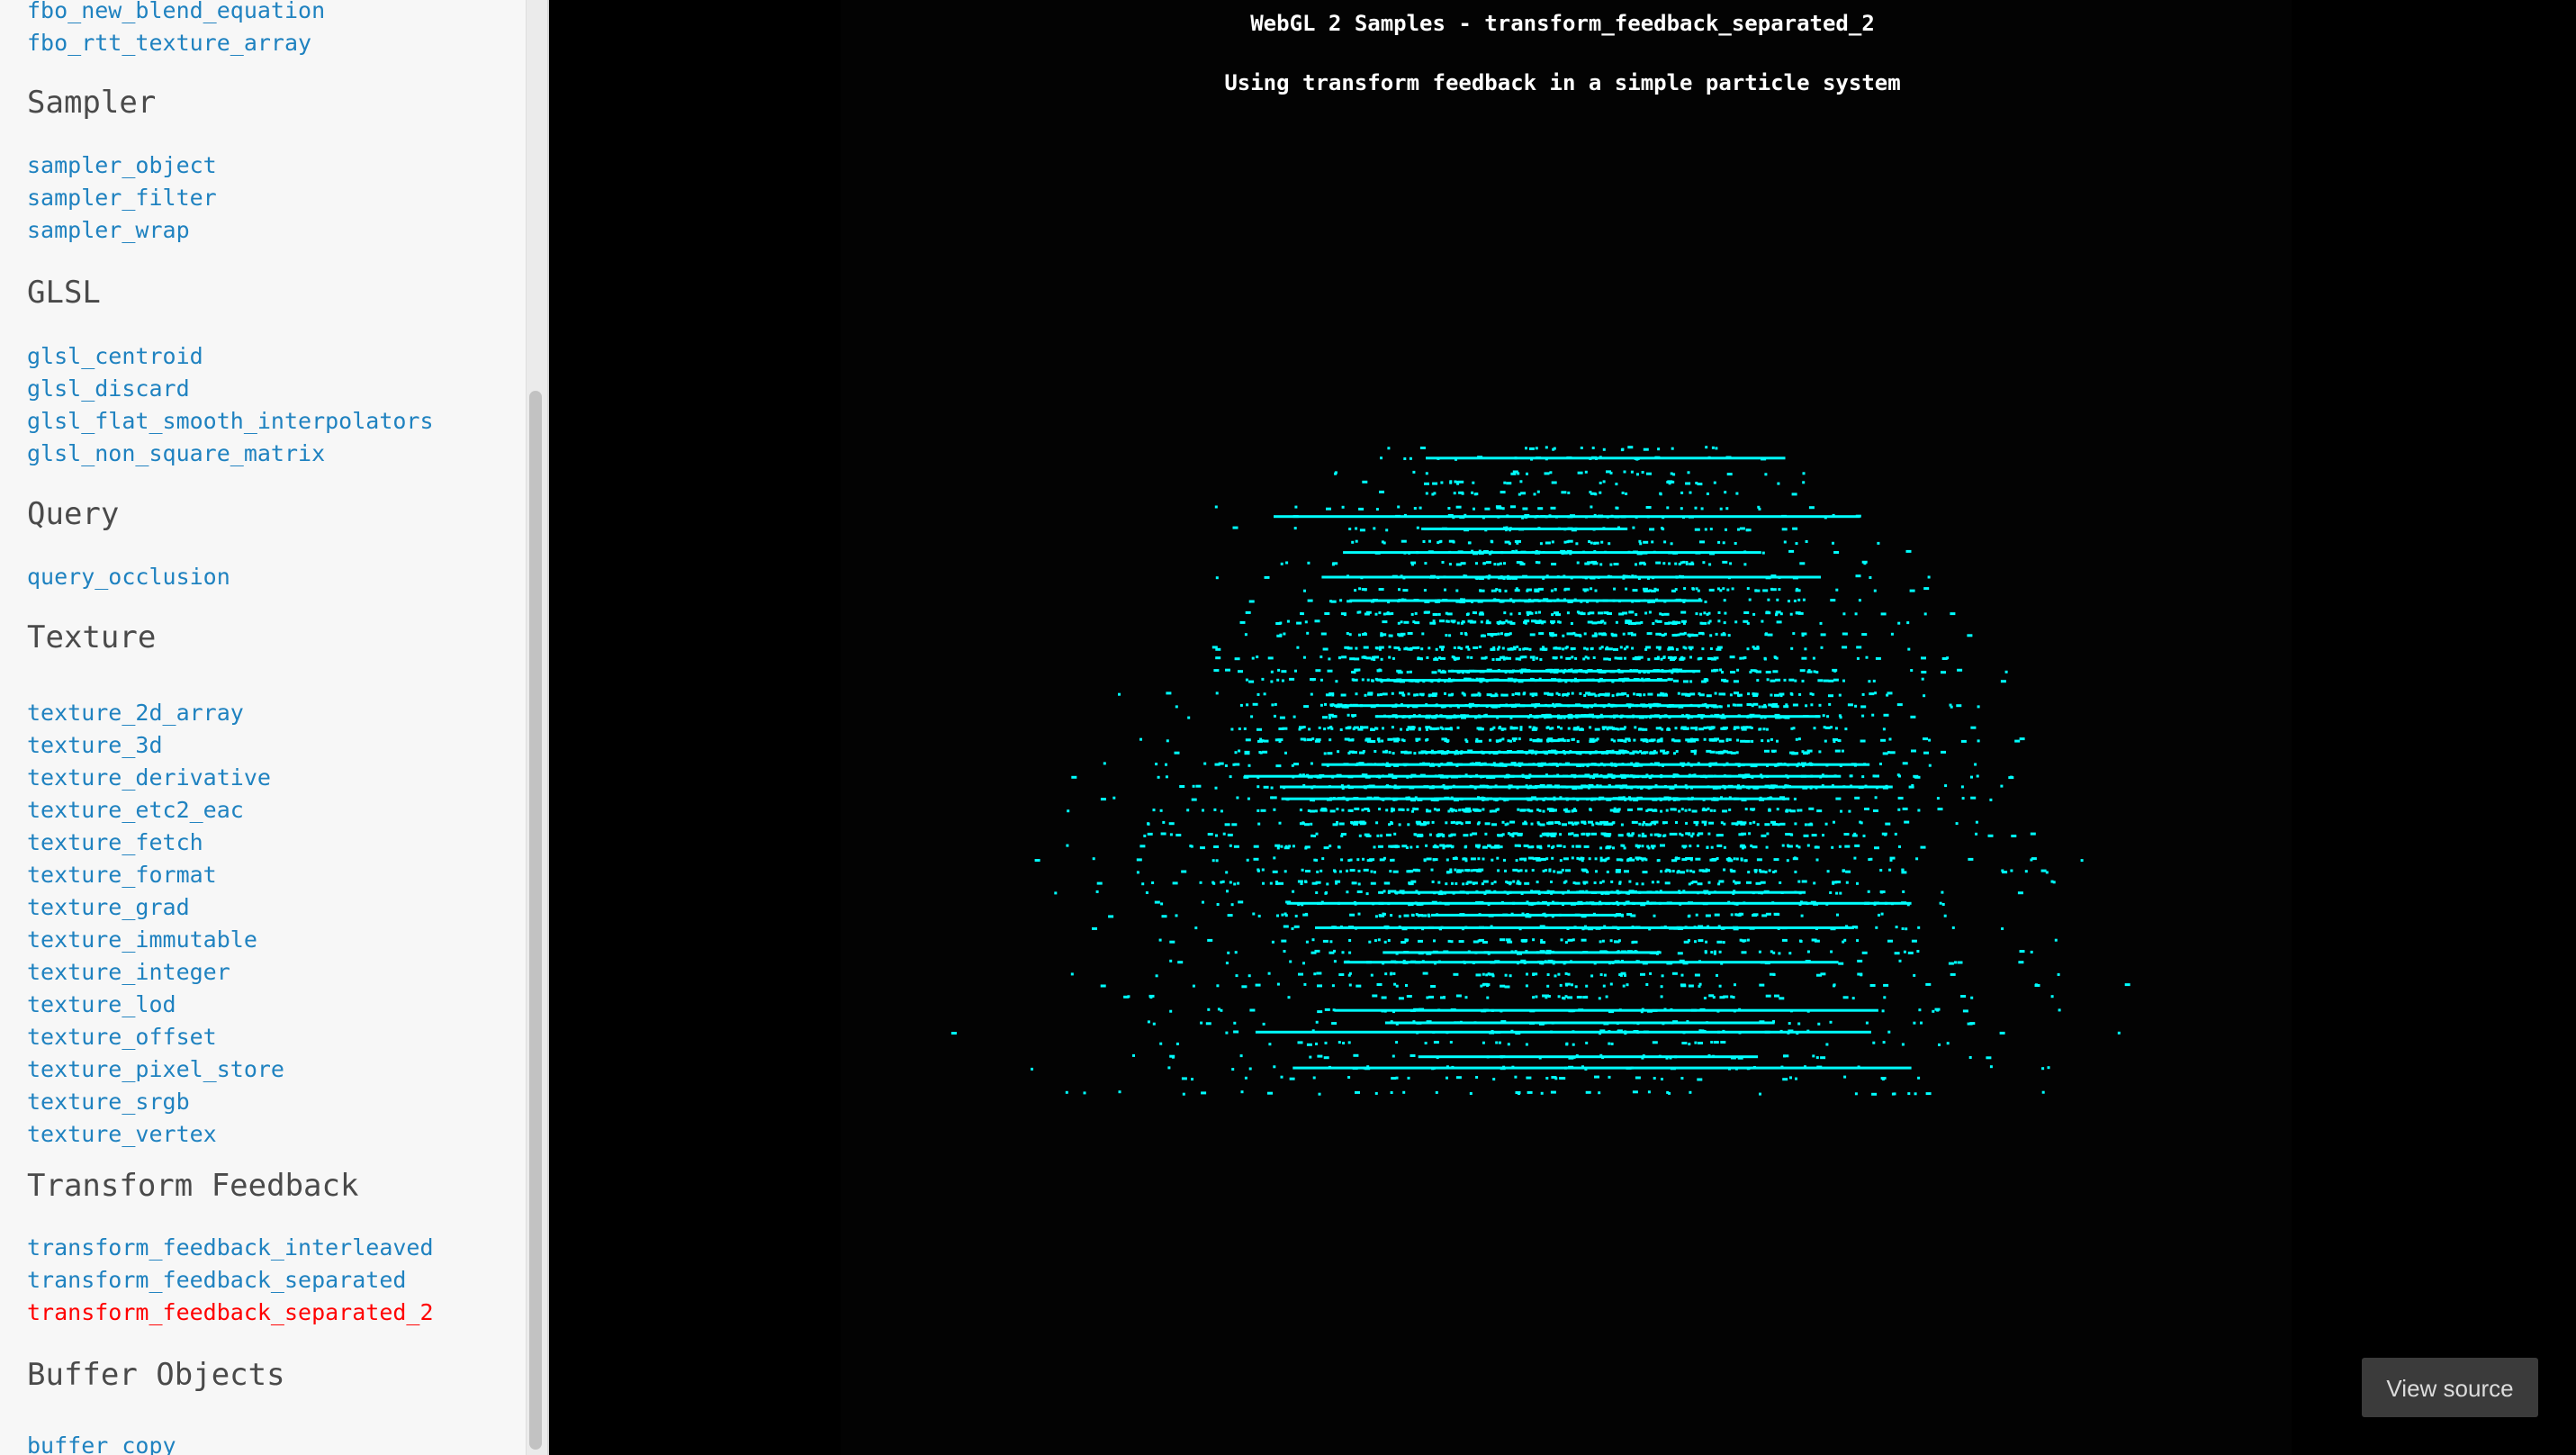  Describe the element at coordinates (2450, 1387) in the screenshot. I see `view-source-button: View source` at that location.